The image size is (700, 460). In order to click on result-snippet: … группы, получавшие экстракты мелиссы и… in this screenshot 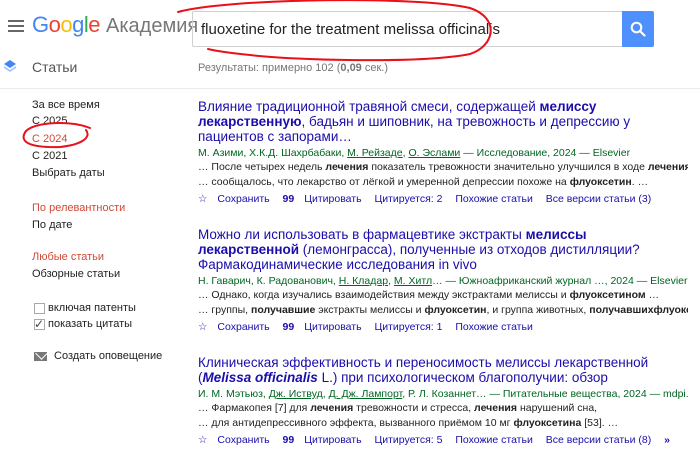, I will do `click(443, 310)`.